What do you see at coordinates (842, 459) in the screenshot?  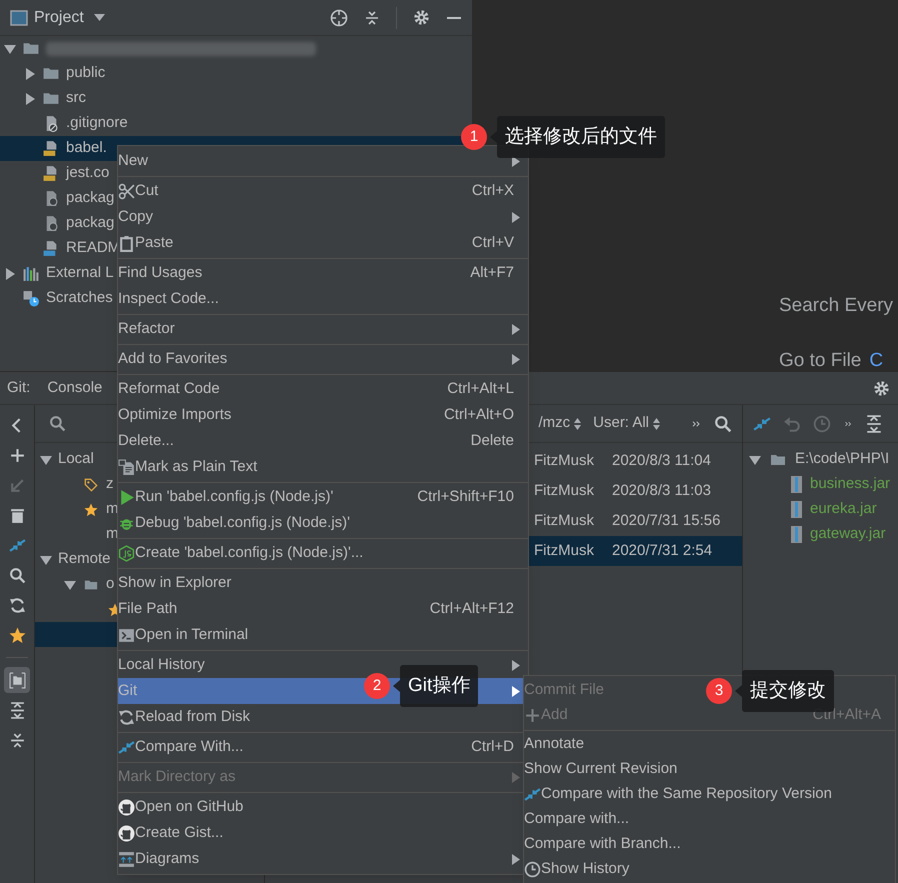 I see `folder-path: E:\code\PHP\I` at bounding box center [842, 459].